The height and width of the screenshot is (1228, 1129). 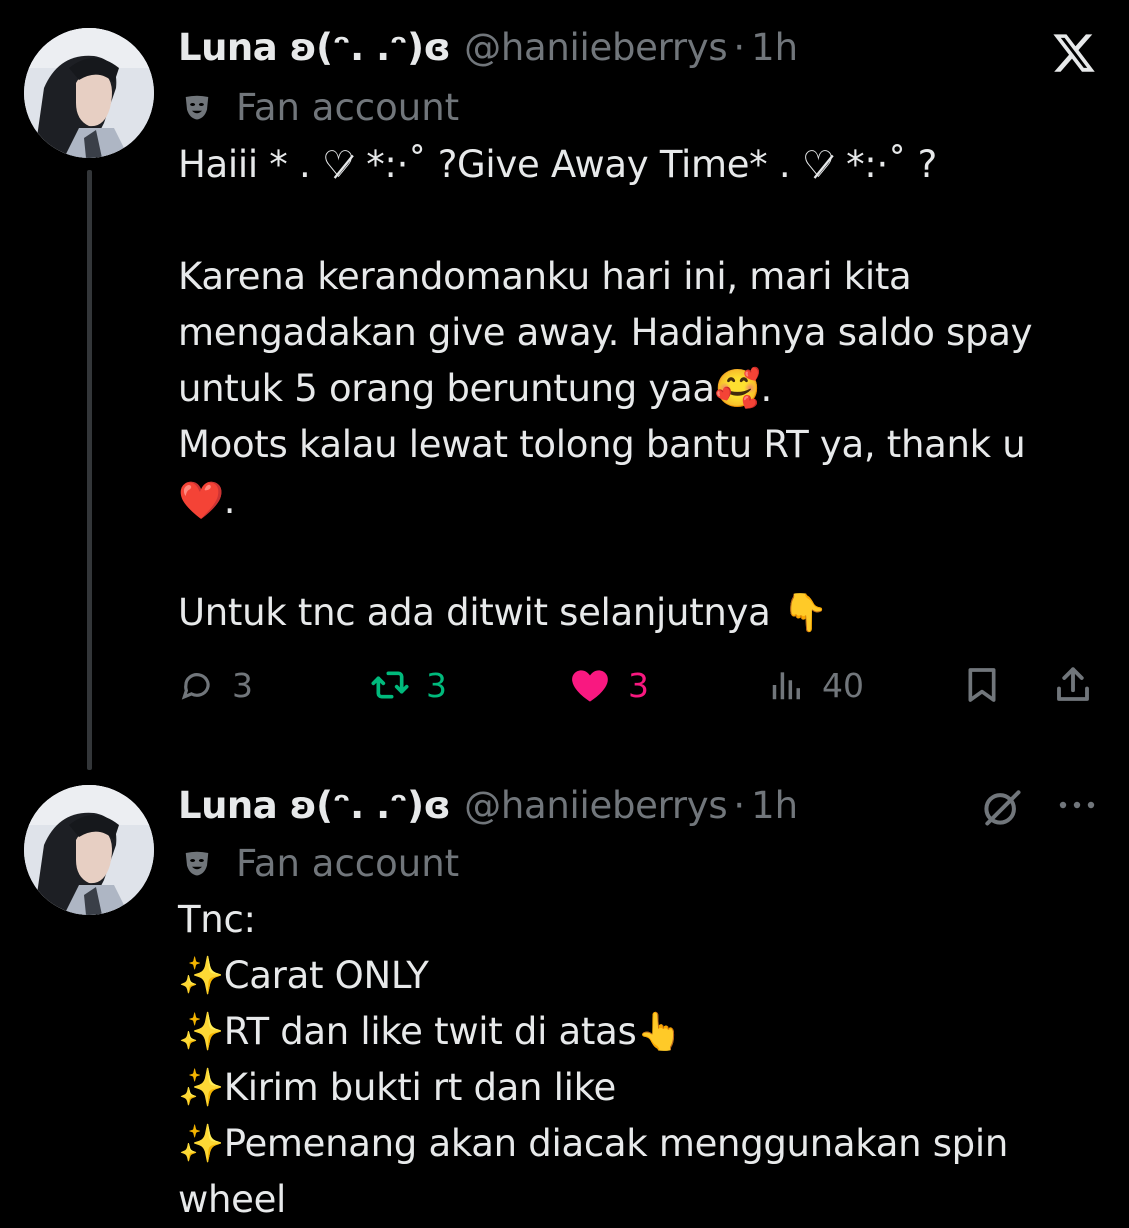 I want to click on grok-icon, so click(x=1002, y=807).